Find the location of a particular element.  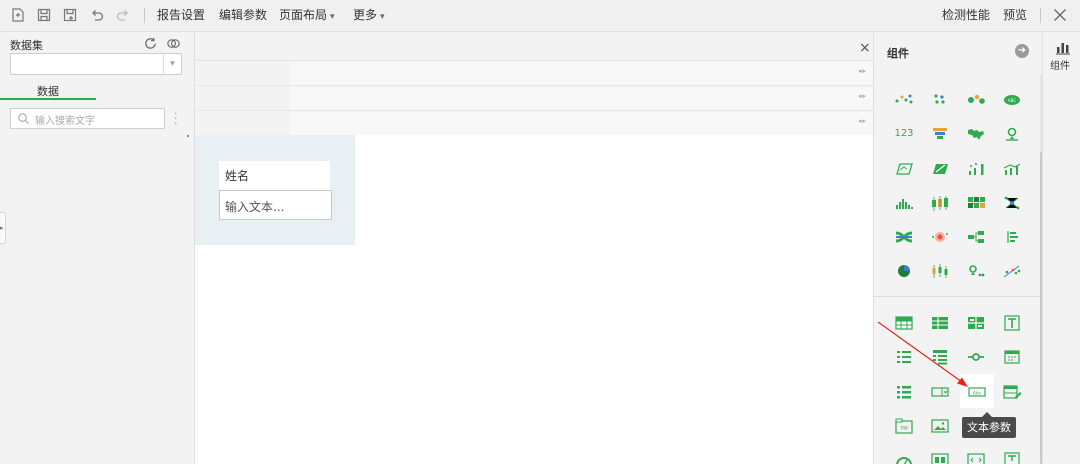

right-rail: 组件 is located at coordinates (1061, 248).